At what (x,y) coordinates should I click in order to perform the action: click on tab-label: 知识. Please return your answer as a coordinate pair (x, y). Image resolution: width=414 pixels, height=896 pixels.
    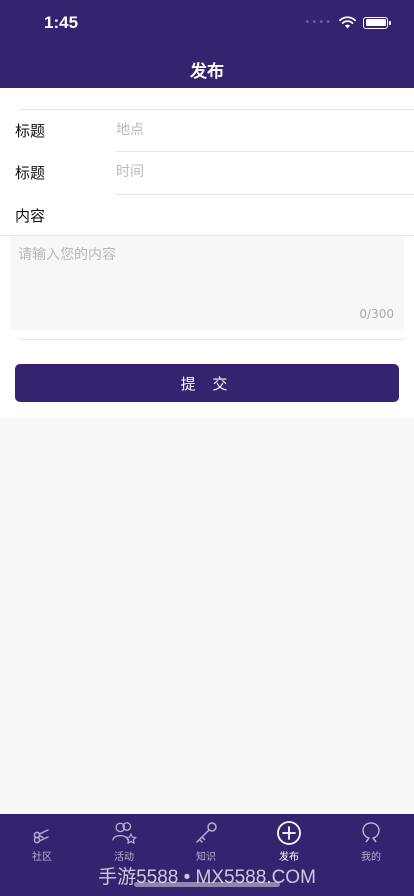
    Looking at the image, I should click on (206, 857).